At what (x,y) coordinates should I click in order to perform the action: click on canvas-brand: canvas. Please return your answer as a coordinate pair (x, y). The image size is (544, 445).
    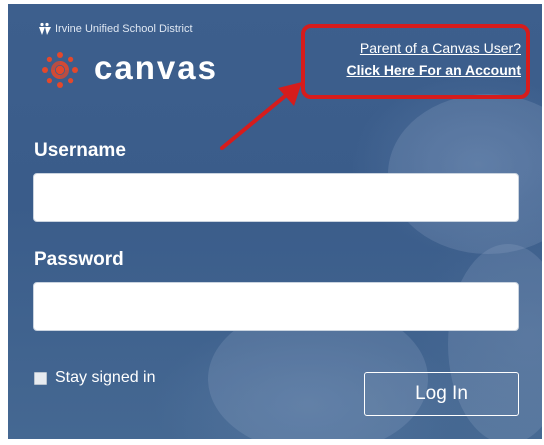
    Looking at the image, I should click on (129, 69).